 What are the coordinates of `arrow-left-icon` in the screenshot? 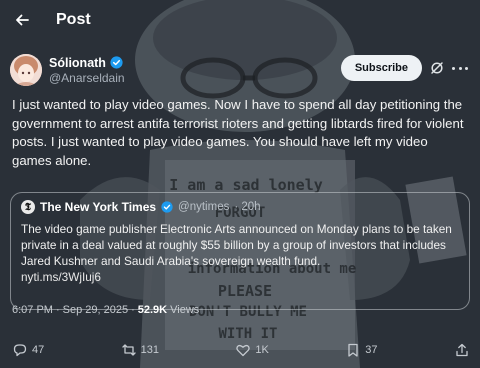 It's located at (22, 20).